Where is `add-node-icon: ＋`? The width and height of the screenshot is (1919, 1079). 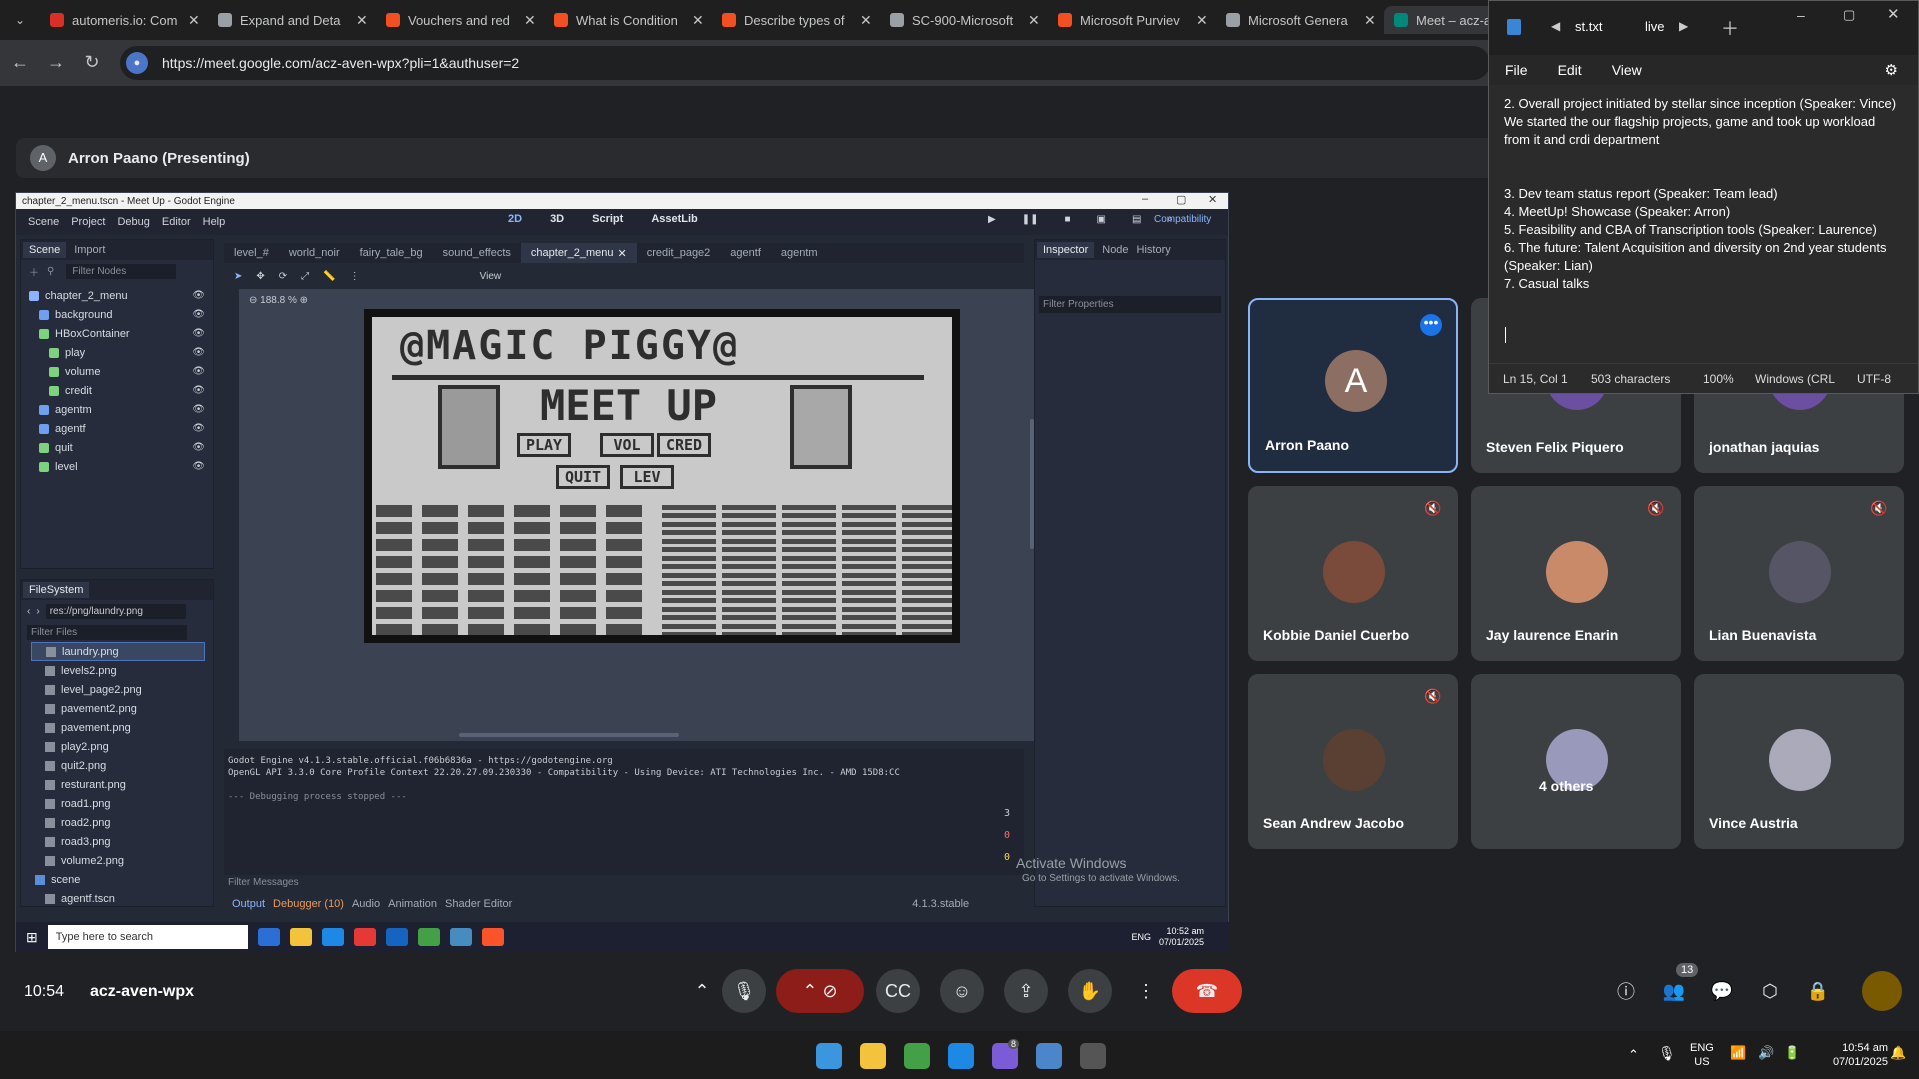 add-node-icon: ＋ is located at coordinates (34, 271).